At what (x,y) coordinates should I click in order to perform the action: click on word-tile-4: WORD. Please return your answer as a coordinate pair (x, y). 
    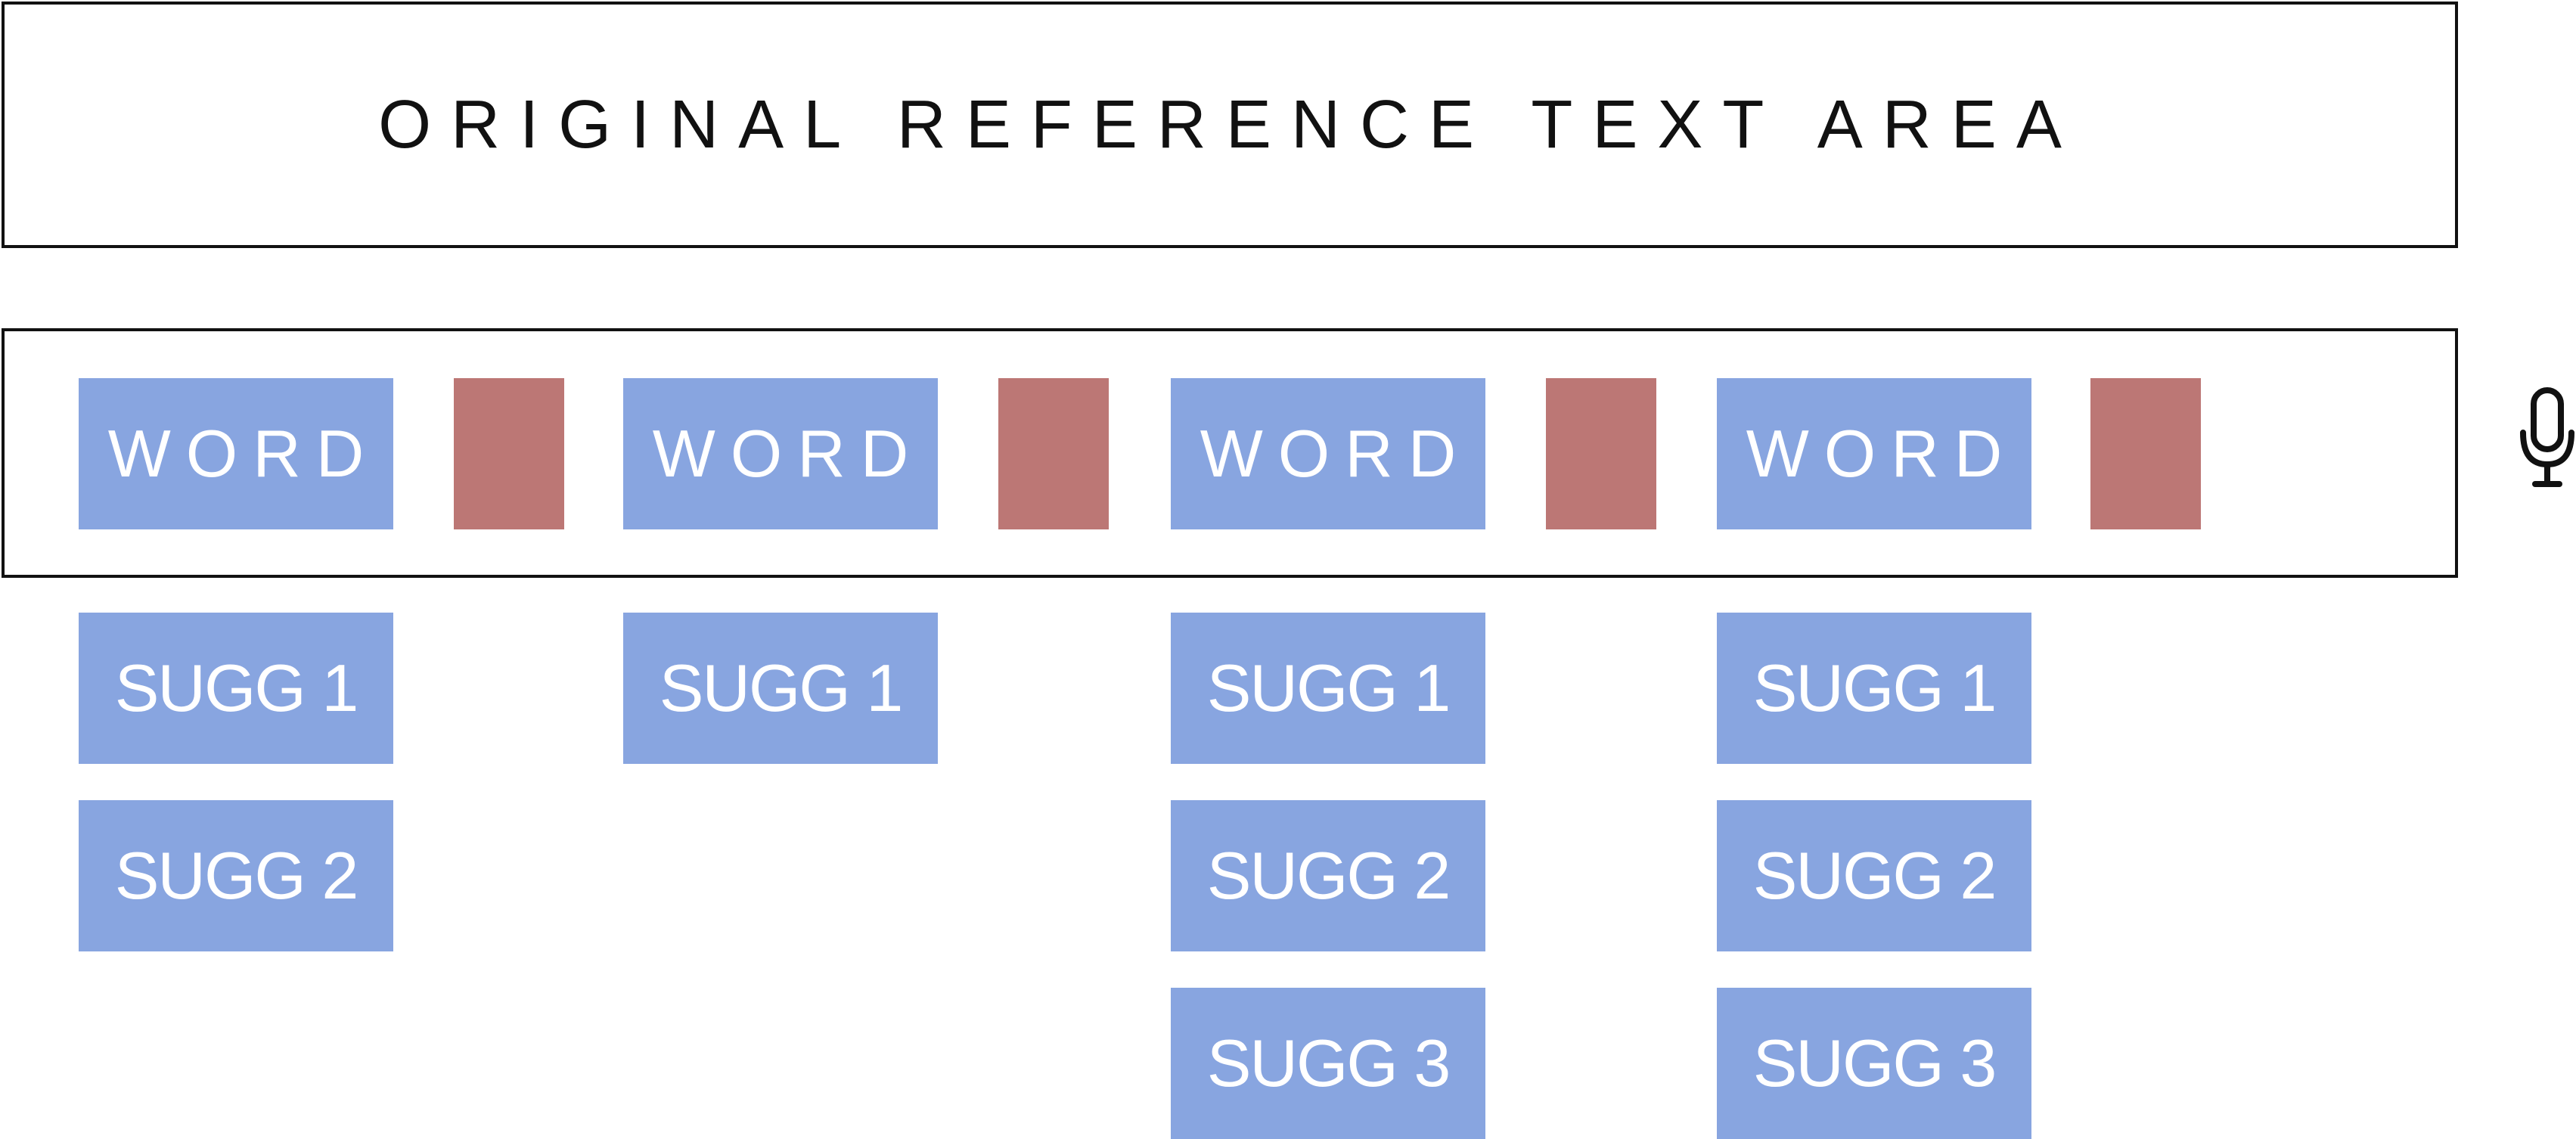
    Looking at the image, I should click on (1874, 454).